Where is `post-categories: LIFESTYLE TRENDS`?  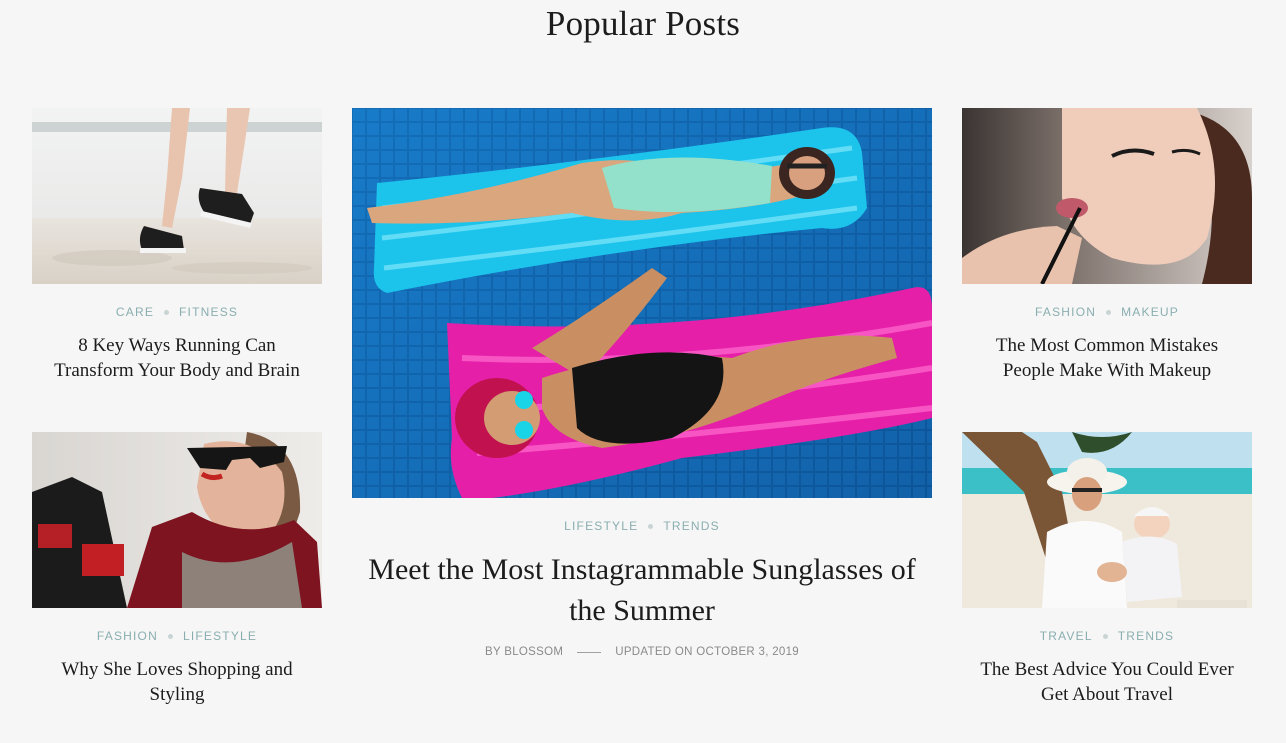
post-categories: LIFESTYLE TRENDS is located at coordinates (642, 526).